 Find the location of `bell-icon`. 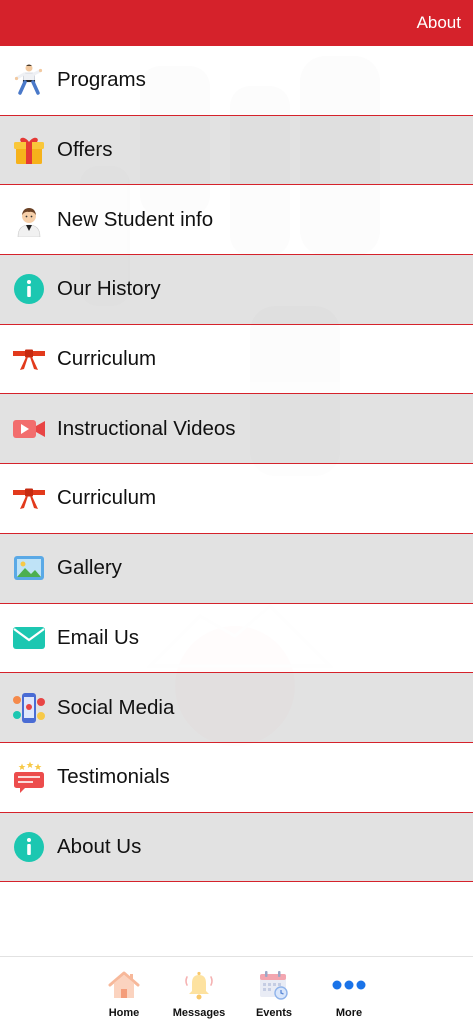

bell-icon is located at coordinates (199, 985).